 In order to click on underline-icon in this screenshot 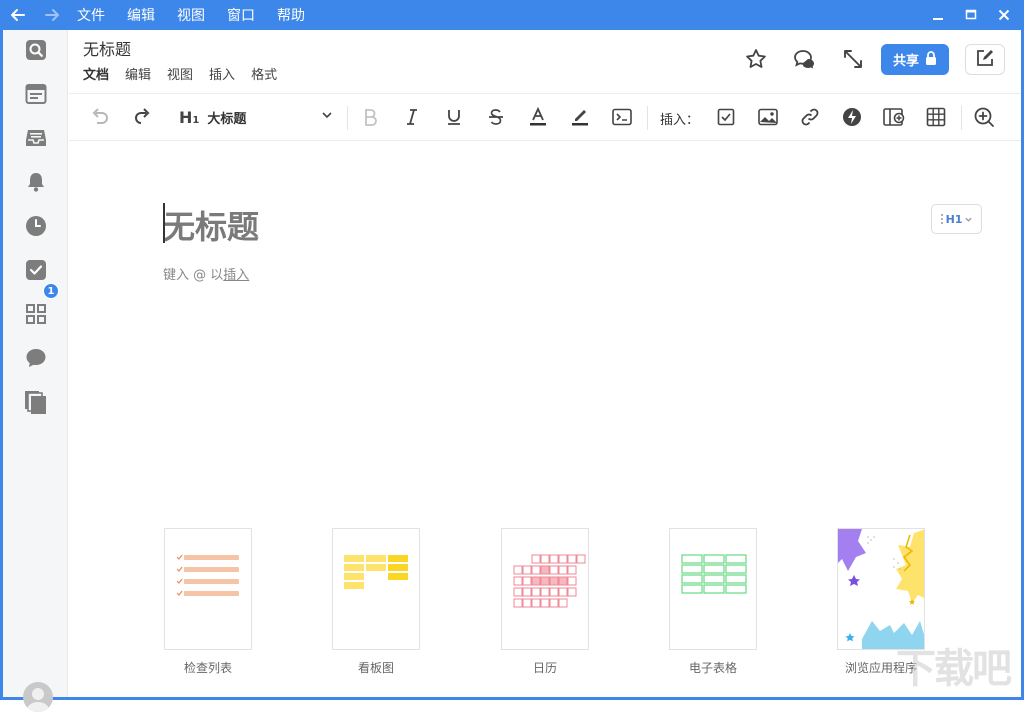, I will do `click(454, 117)`.